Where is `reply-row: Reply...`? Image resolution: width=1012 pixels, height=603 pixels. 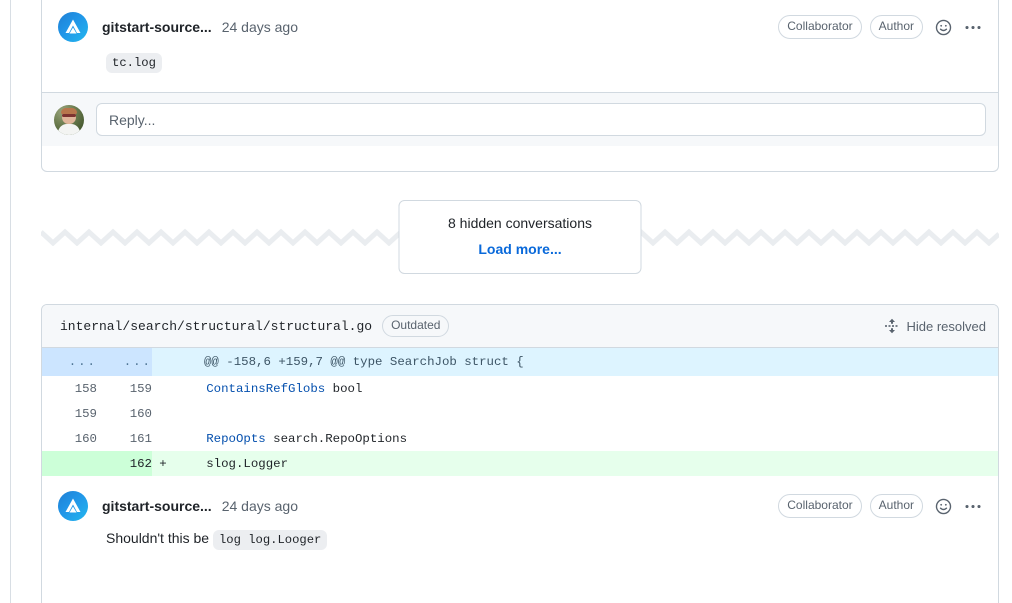
reply-row: Reply... is located at coordinates (520, 119).